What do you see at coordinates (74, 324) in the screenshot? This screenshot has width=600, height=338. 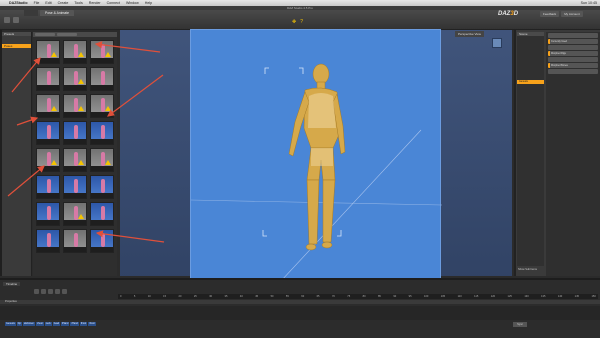 I see `tag: rHand` at bounding box center [74, 324].